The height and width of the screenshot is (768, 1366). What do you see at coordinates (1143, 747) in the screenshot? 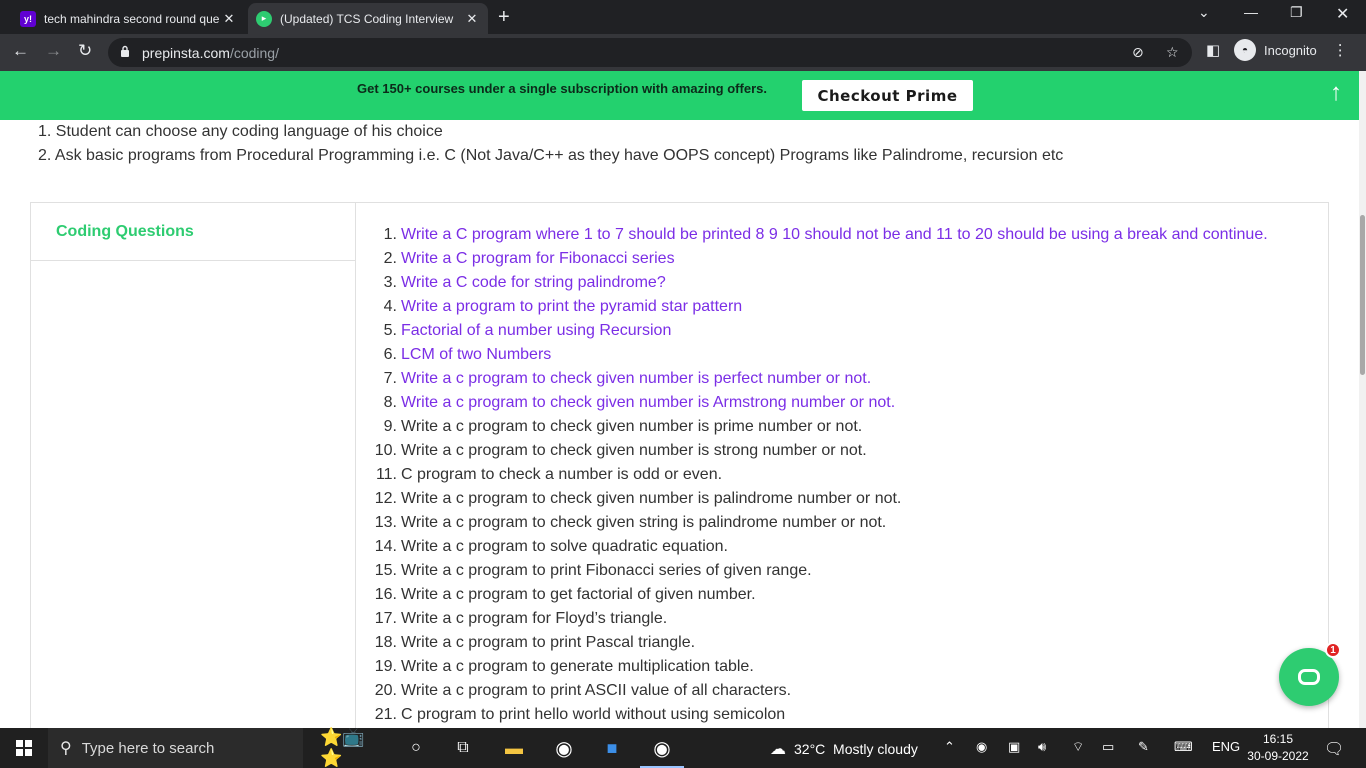
I see `pen-icon: ✎` at bounding box center [1143, 747].